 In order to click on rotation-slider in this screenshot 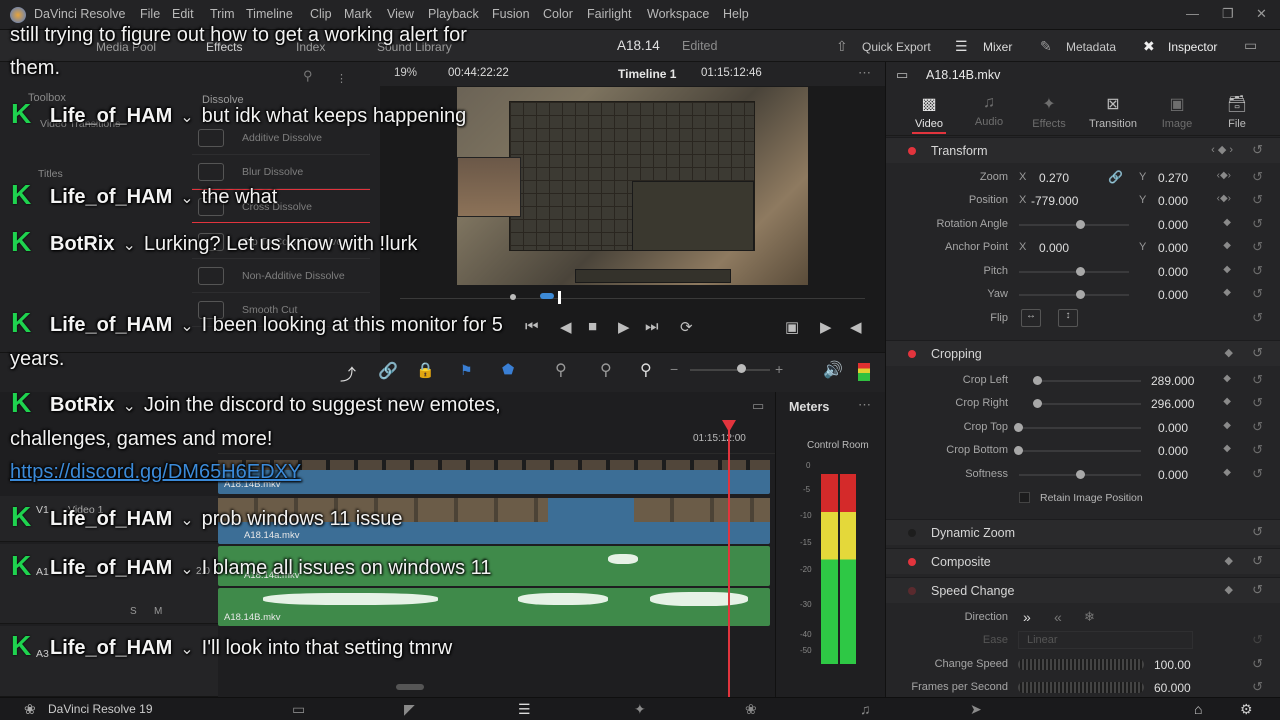, I will do `click(1074, 225)`.